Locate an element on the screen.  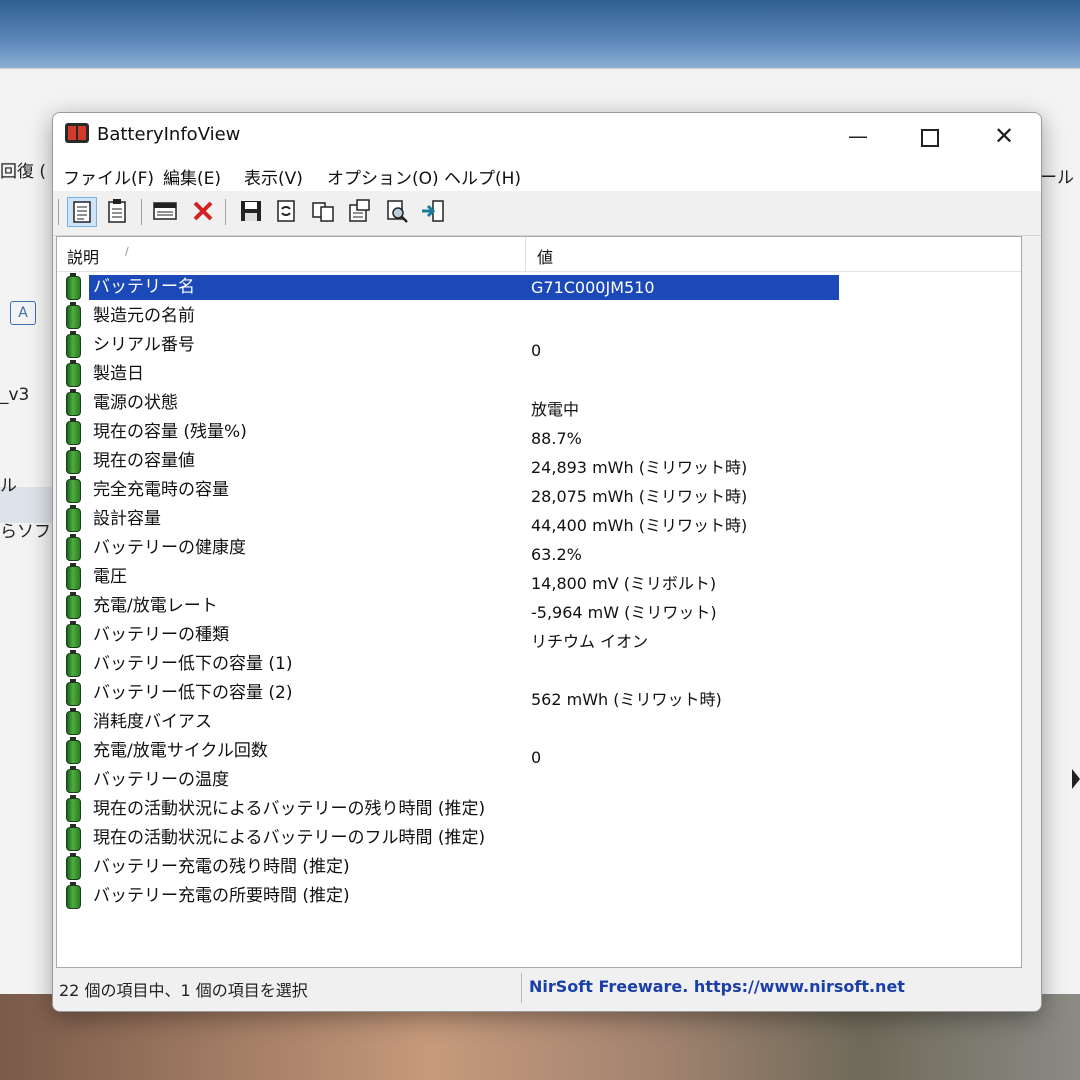
item-name: 設計容量 is located at coordinates (127, 519).